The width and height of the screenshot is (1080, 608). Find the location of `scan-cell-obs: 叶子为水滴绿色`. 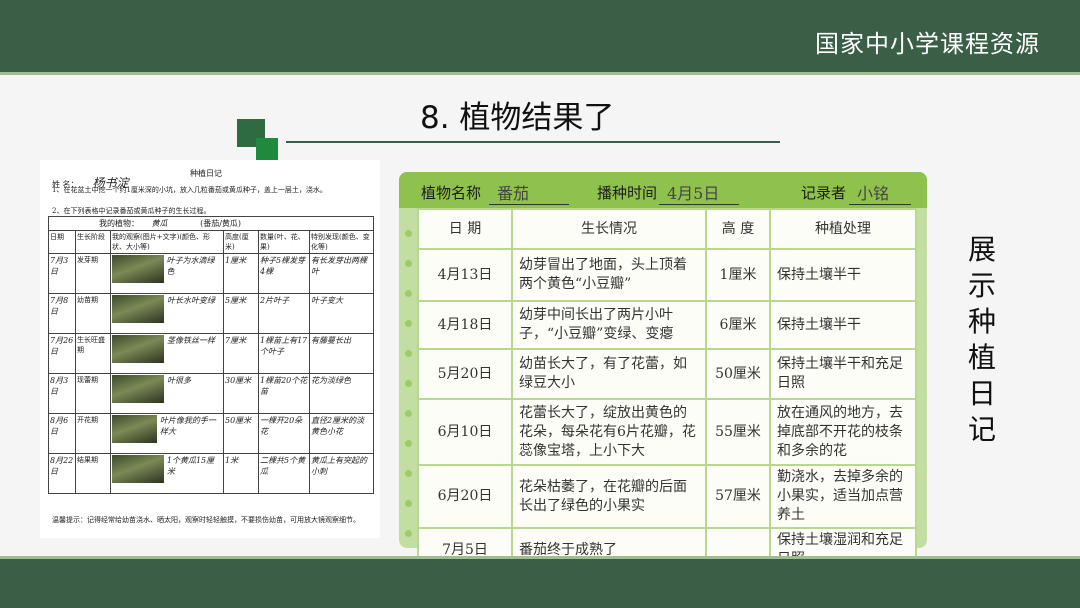

scan-cell-obs: 叶子为水滴绿色 is located at coordinates (167, 273).